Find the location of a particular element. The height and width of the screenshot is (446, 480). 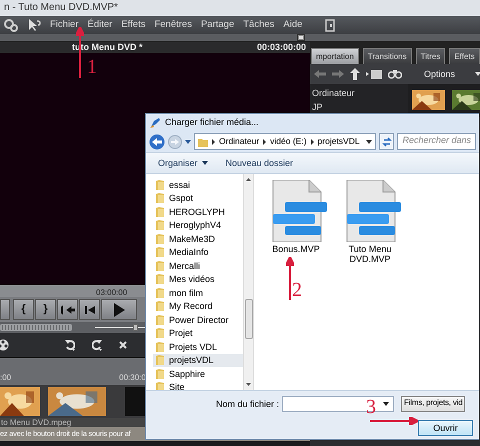

maximize-icon is located at coordinates (301, 37).